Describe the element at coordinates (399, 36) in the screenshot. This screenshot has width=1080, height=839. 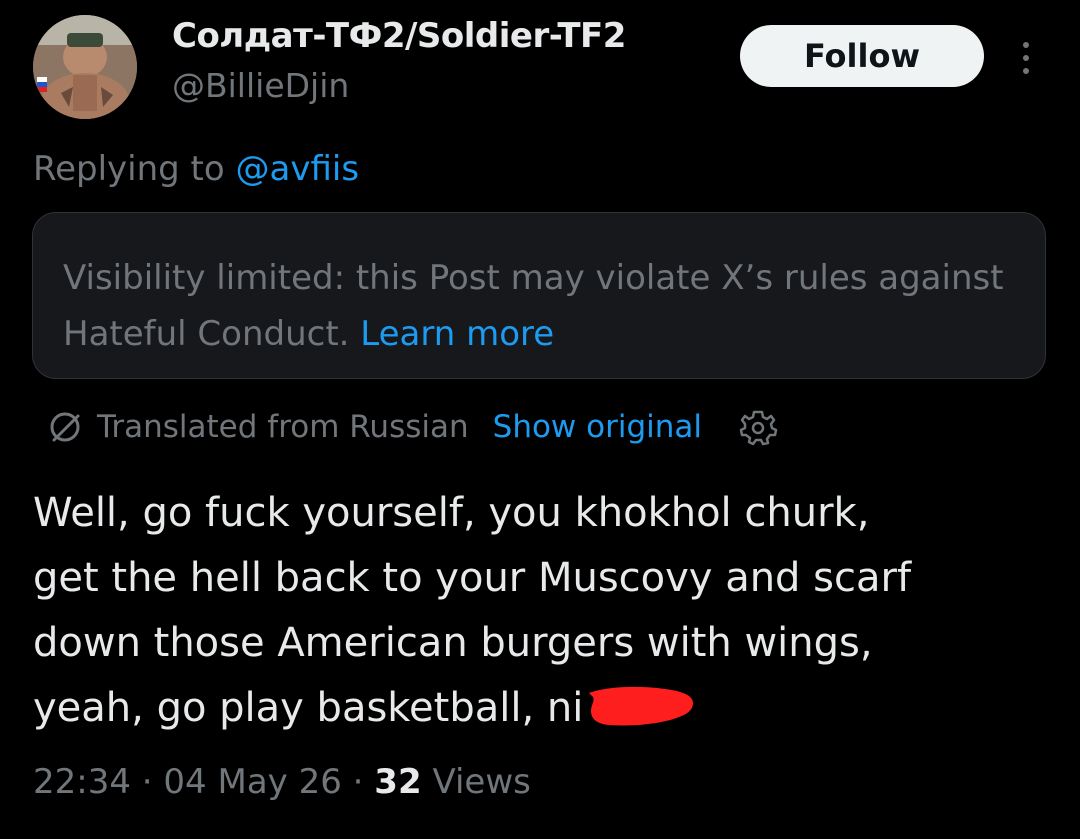
I see `author-display-name: Солдат-ТФ2/Soldier-TF2` at that location.